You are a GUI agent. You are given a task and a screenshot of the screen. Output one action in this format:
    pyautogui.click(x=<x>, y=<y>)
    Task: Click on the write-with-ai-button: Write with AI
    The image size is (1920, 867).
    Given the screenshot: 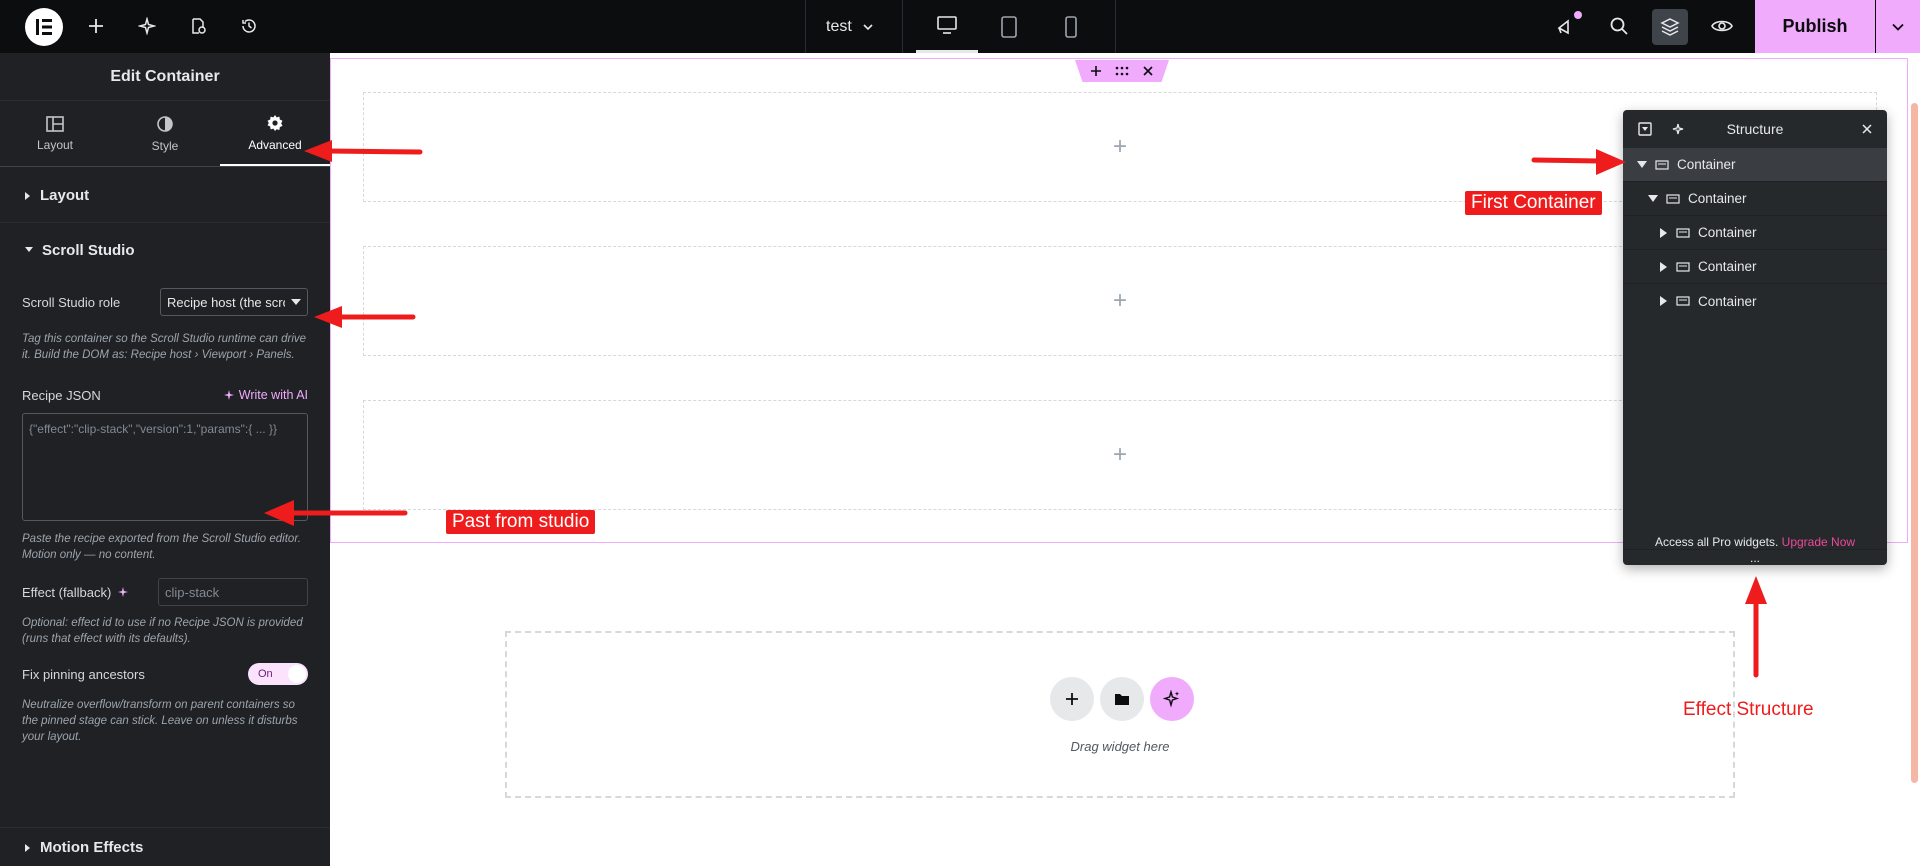 What is the action you would take?
    pyautogui.click(x=265, y=395)
    